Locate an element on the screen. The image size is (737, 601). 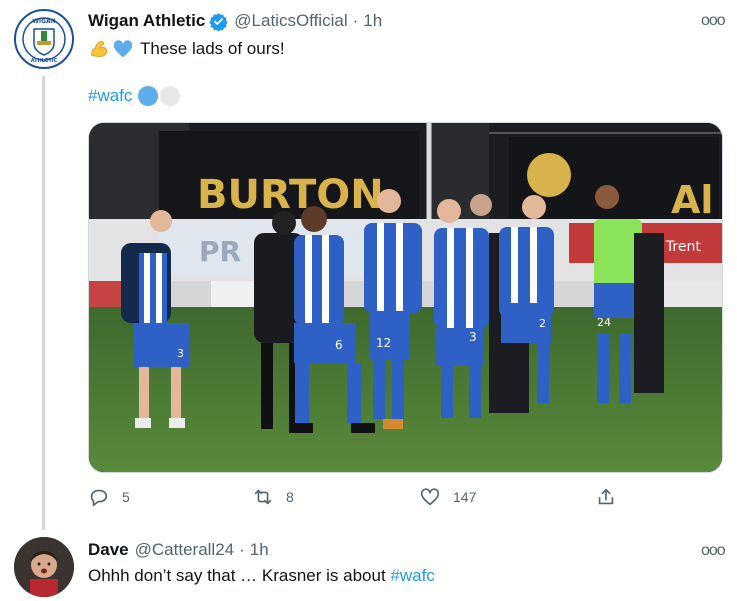
retweet-count: 8 is located at coordinates (290, 497).